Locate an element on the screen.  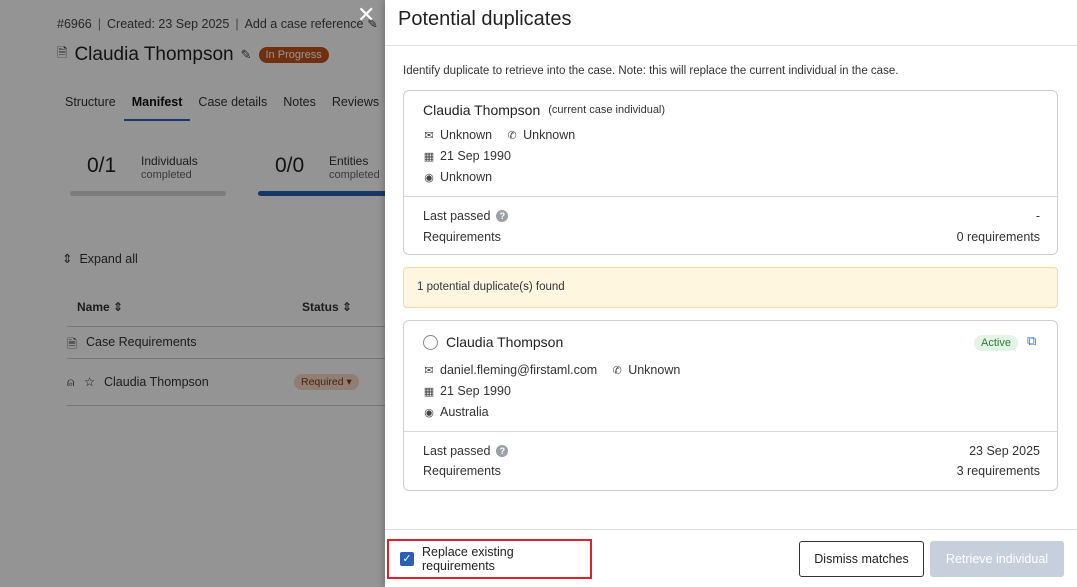
current-location-row: ◉ Unknown is located at coordinates (457, 177).